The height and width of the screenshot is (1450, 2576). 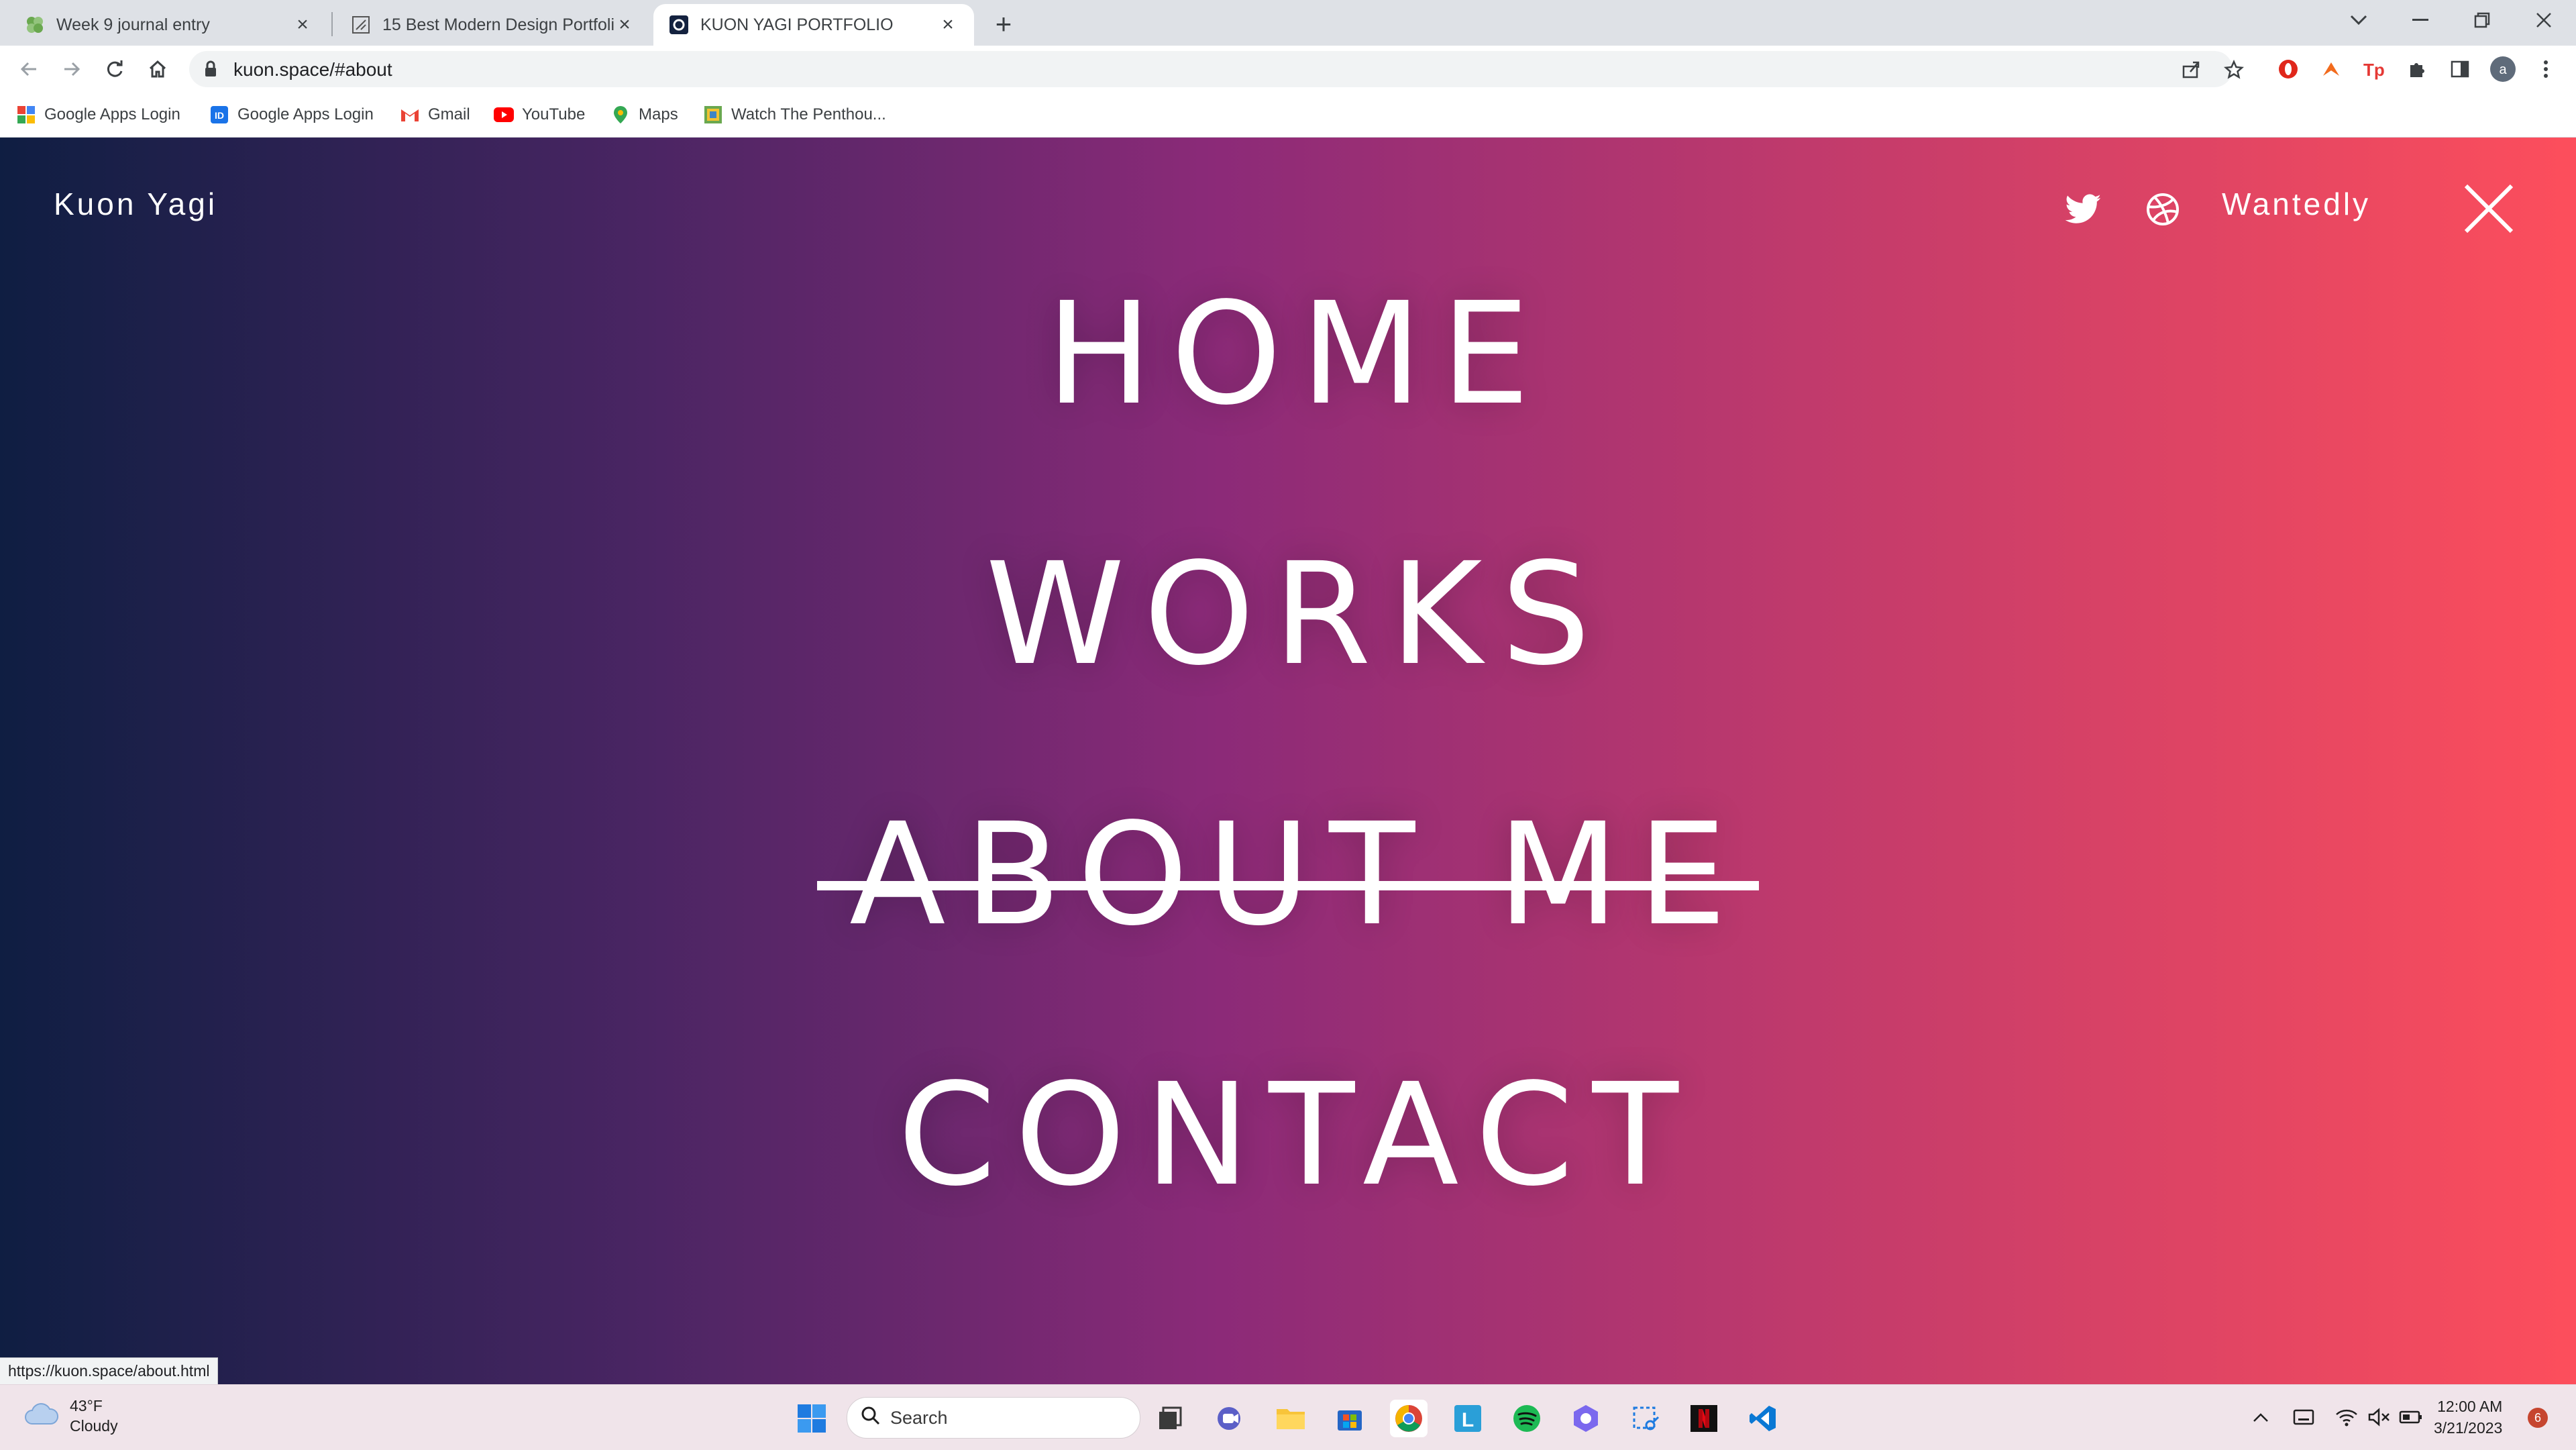 What do you see at coordinates (1216, 69) in the screenshot?
I see `address-bar: kuon.space/#about` at bounding box center [1216, 69].